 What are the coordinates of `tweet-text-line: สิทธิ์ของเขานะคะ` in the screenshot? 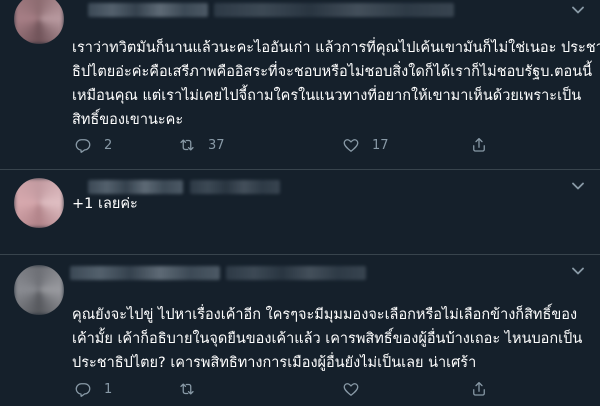 It's located at (128, 120).